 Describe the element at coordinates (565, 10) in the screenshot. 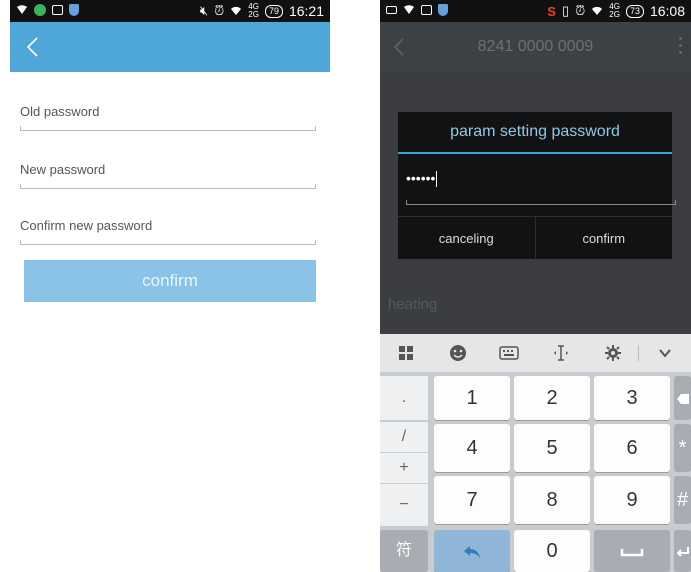

I see `vibrate-icon: ▯` at that location.